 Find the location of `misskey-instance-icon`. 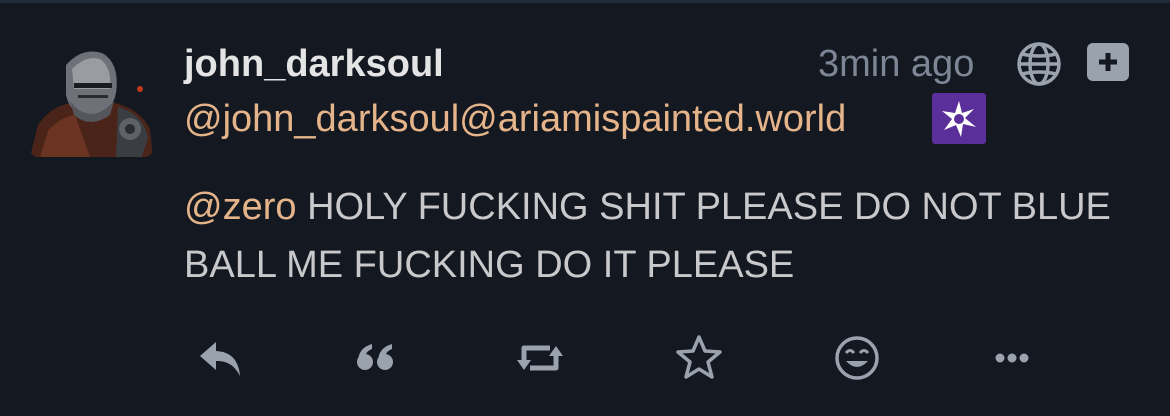

misskey-instance-icon is located at coordinates (959, 118).